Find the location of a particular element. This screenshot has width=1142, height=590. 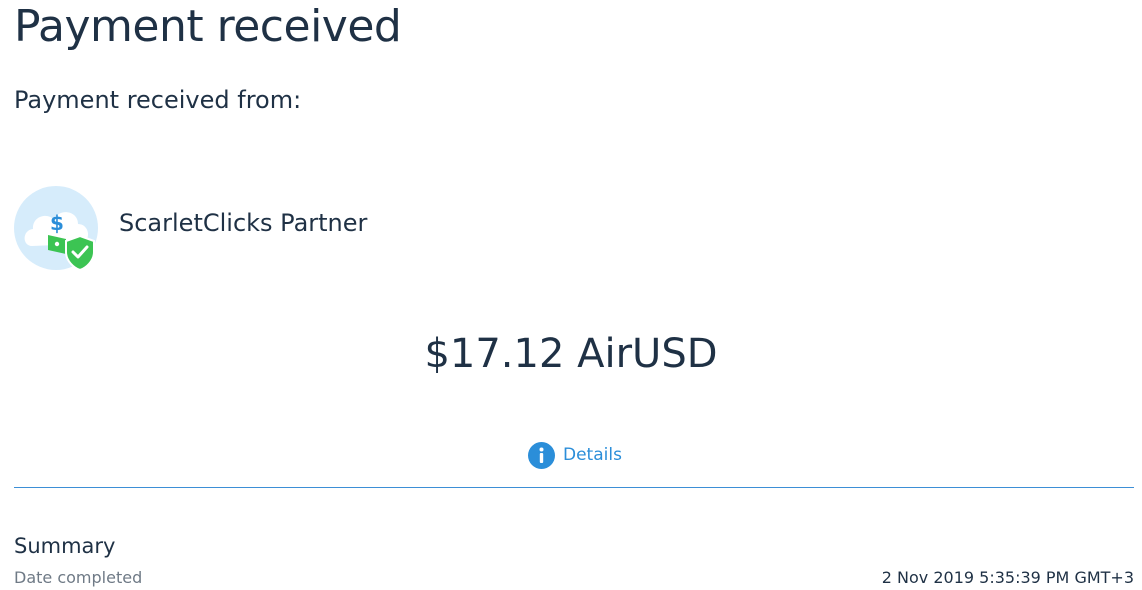

summary-row-value: 2 Nov 2019 5:35:39 PM GMT+3 is located at coordinates (1007, 577).